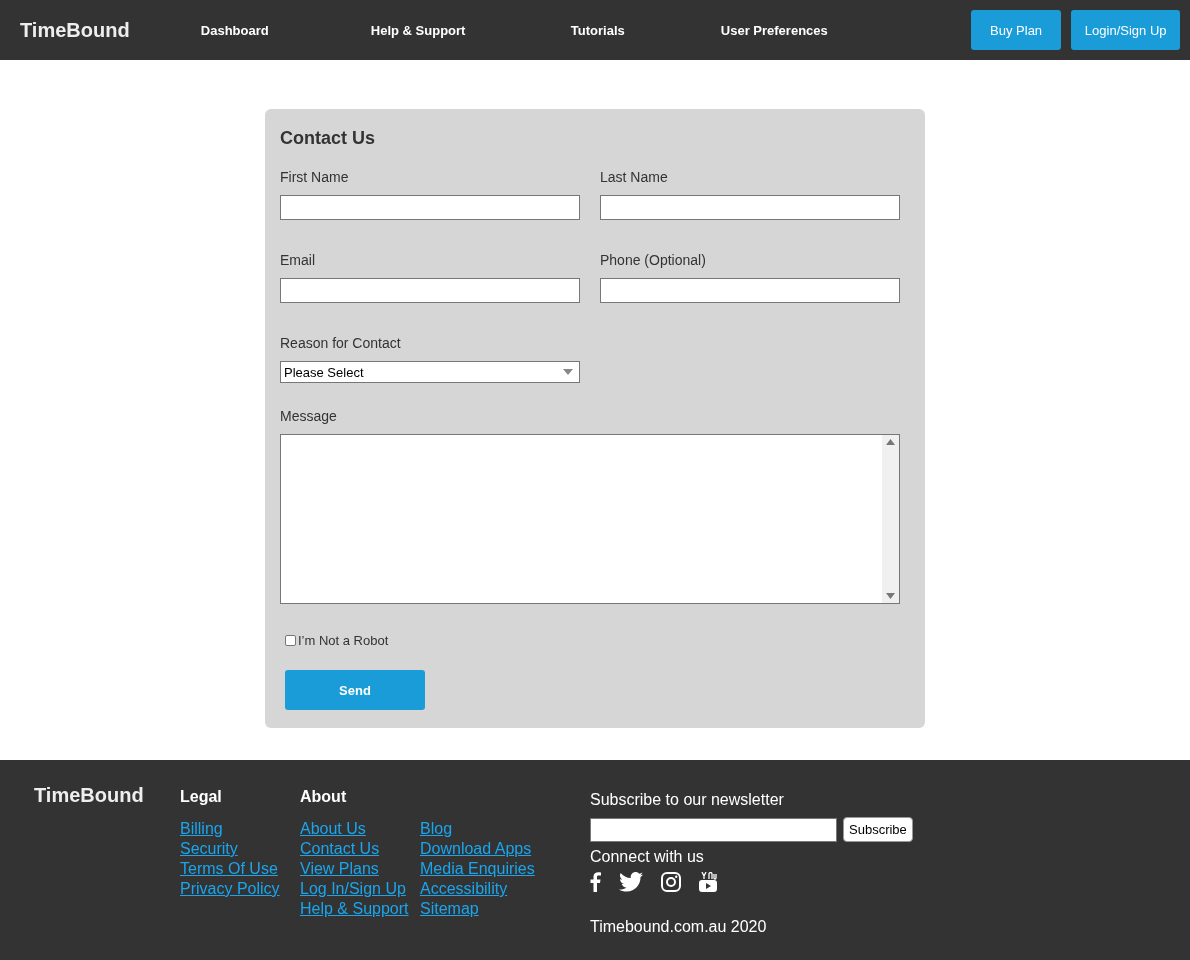 Image resolution: width=1190 pixels, height=960 pixels. What do you see at coordinates (480, 909) in the screenshot?
I see `footer-link: Sitemap` at bounding box center [480, 909].